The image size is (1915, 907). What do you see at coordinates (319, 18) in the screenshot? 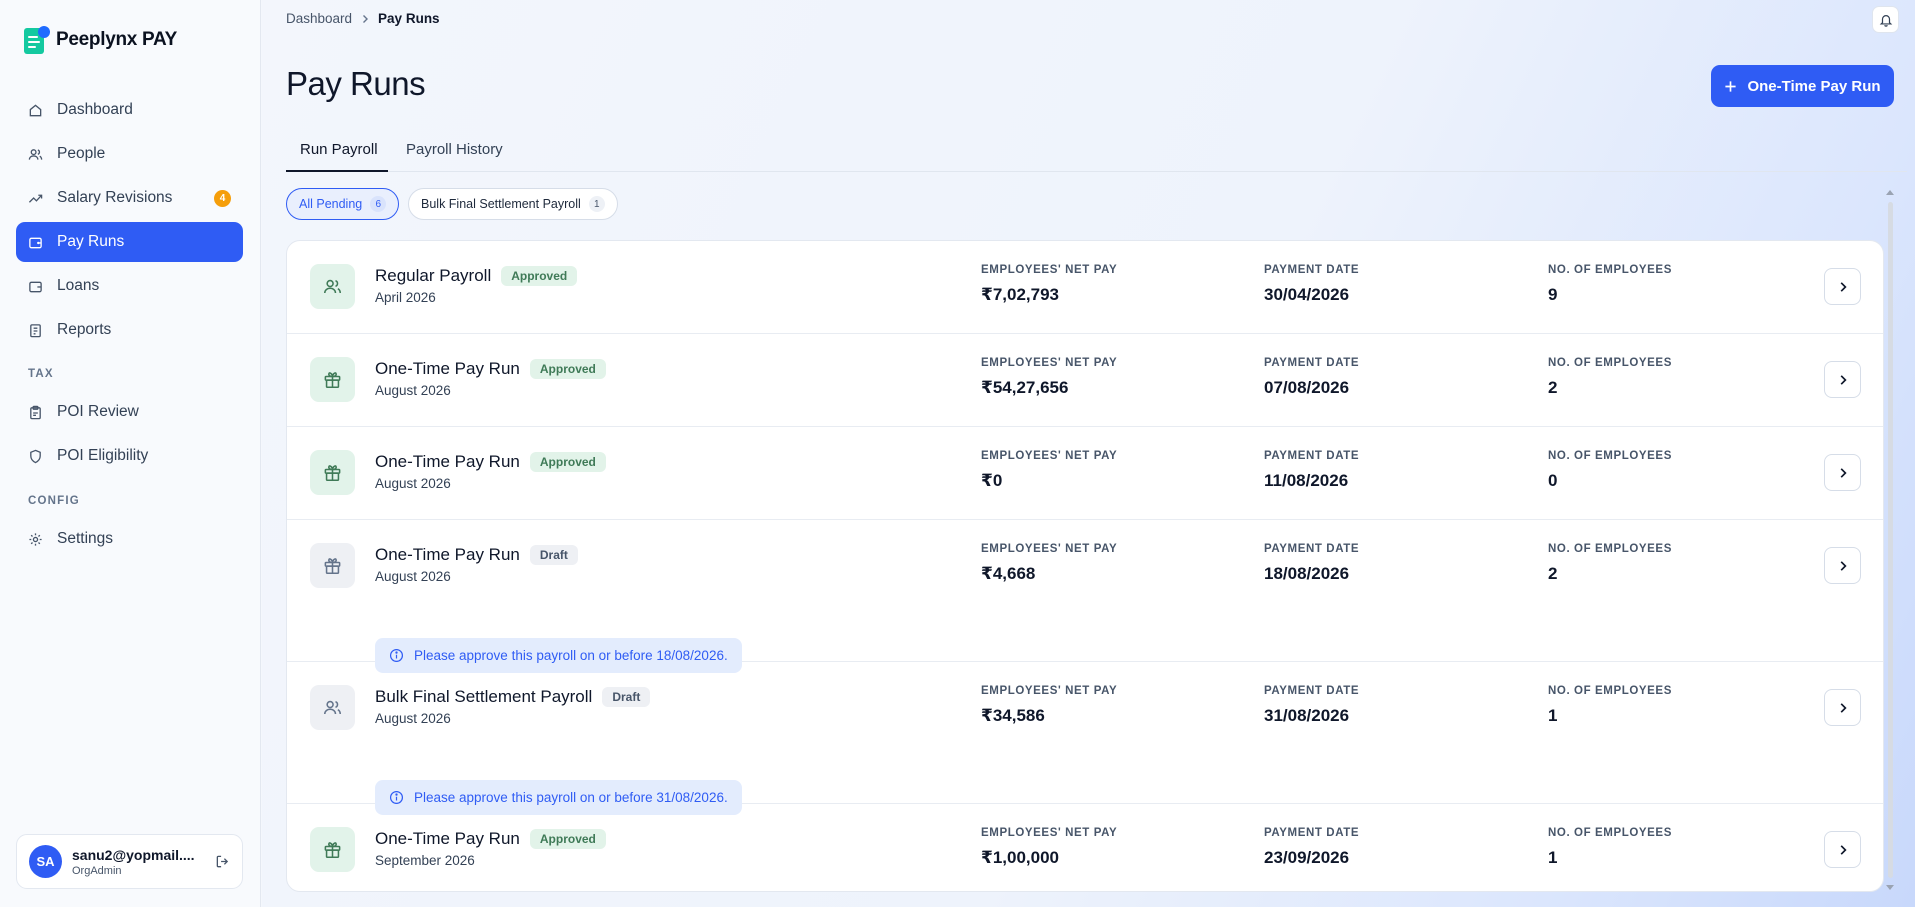
I see `breadcrumb-dashboard-link: Dashboard` at bounding box center [319, 18].